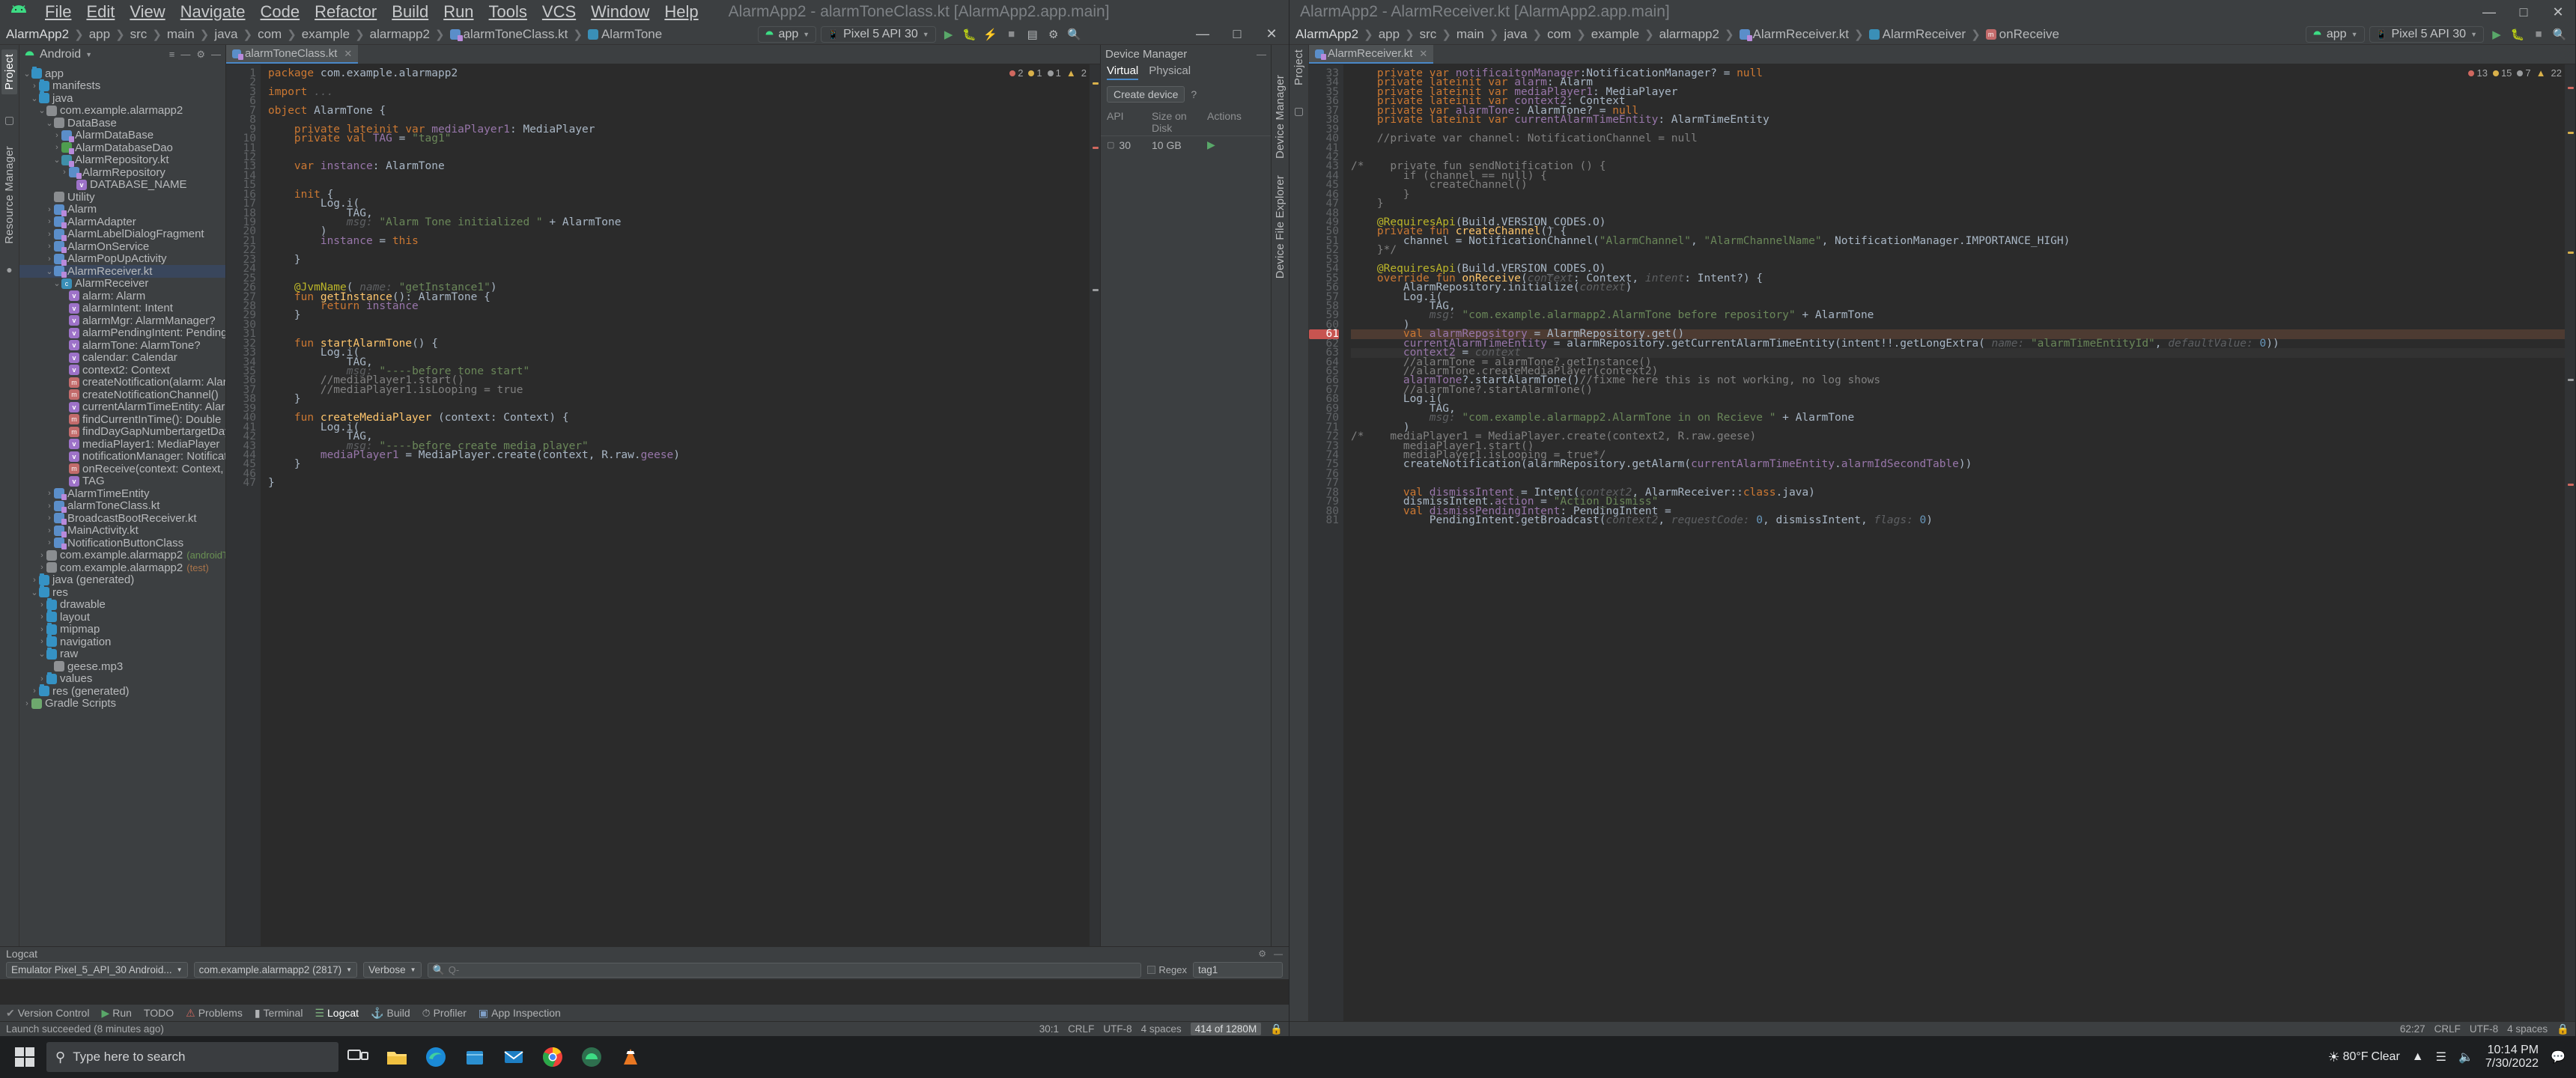 The image size is (2576, 1078). I want to click on tree-item-calendar-calendar: v calendar: Calendar, so click(122, 357).